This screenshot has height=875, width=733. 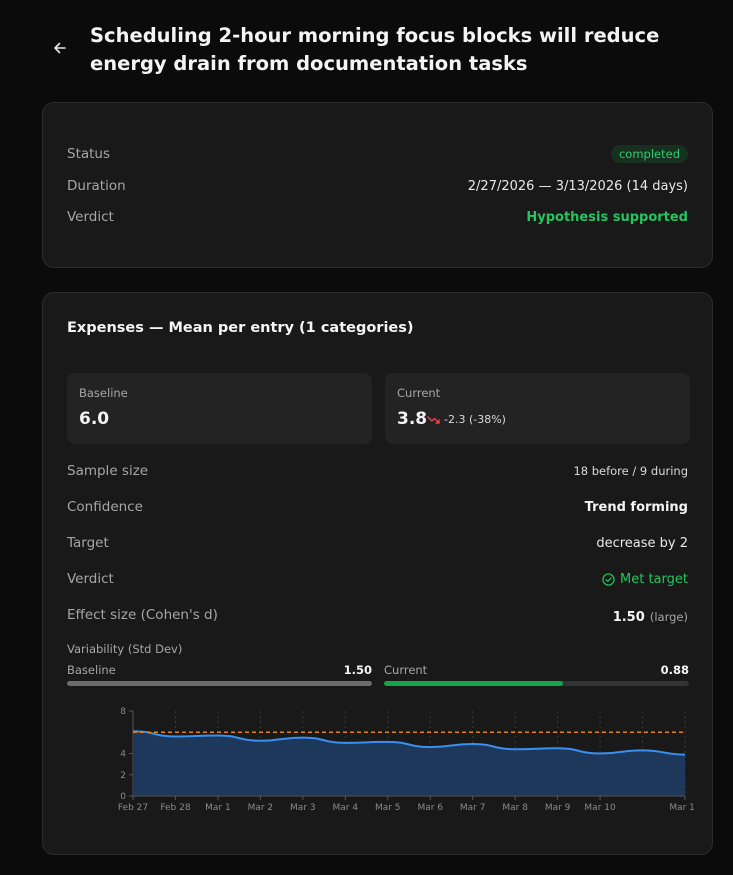 I want to click on metric-verdict: Met target, so click(x=645, y=579).